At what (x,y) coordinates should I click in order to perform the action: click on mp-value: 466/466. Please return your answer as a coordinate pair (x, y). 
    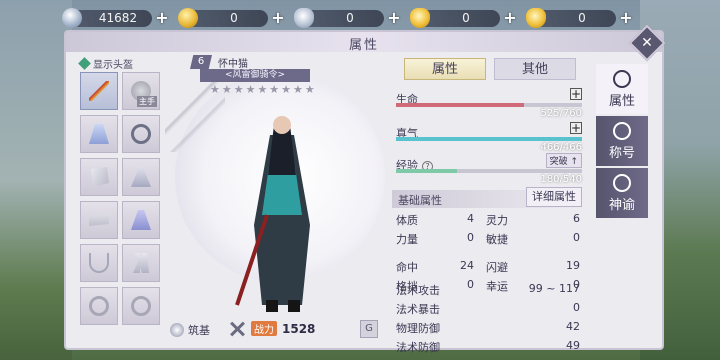
    Looking at the image, I should click on (561, 147).